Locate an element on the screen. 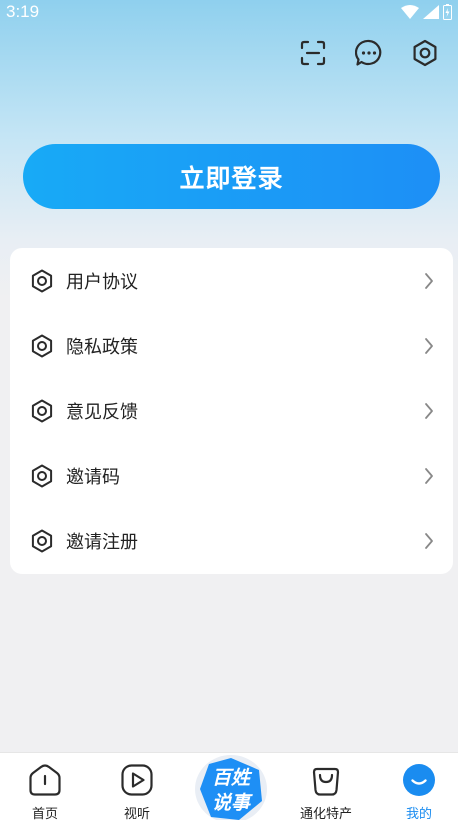 The height and width of the screenshot is (820, 458). status-bar: 3:19 is located at coordinates (229, 13).